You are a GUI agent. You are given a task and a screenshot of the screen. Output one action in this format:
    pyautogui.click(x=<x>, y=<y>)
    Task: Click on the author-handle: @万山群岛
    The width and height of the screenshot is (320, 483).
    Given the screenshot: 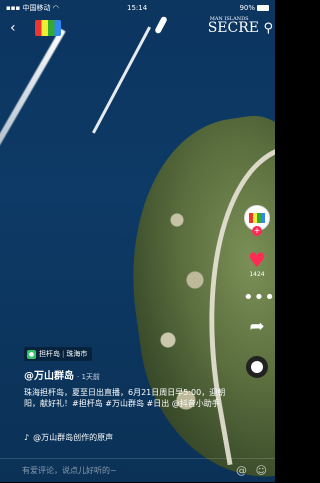 What is the action you would take?
    pyautogui.click(x=49, y=376)
    